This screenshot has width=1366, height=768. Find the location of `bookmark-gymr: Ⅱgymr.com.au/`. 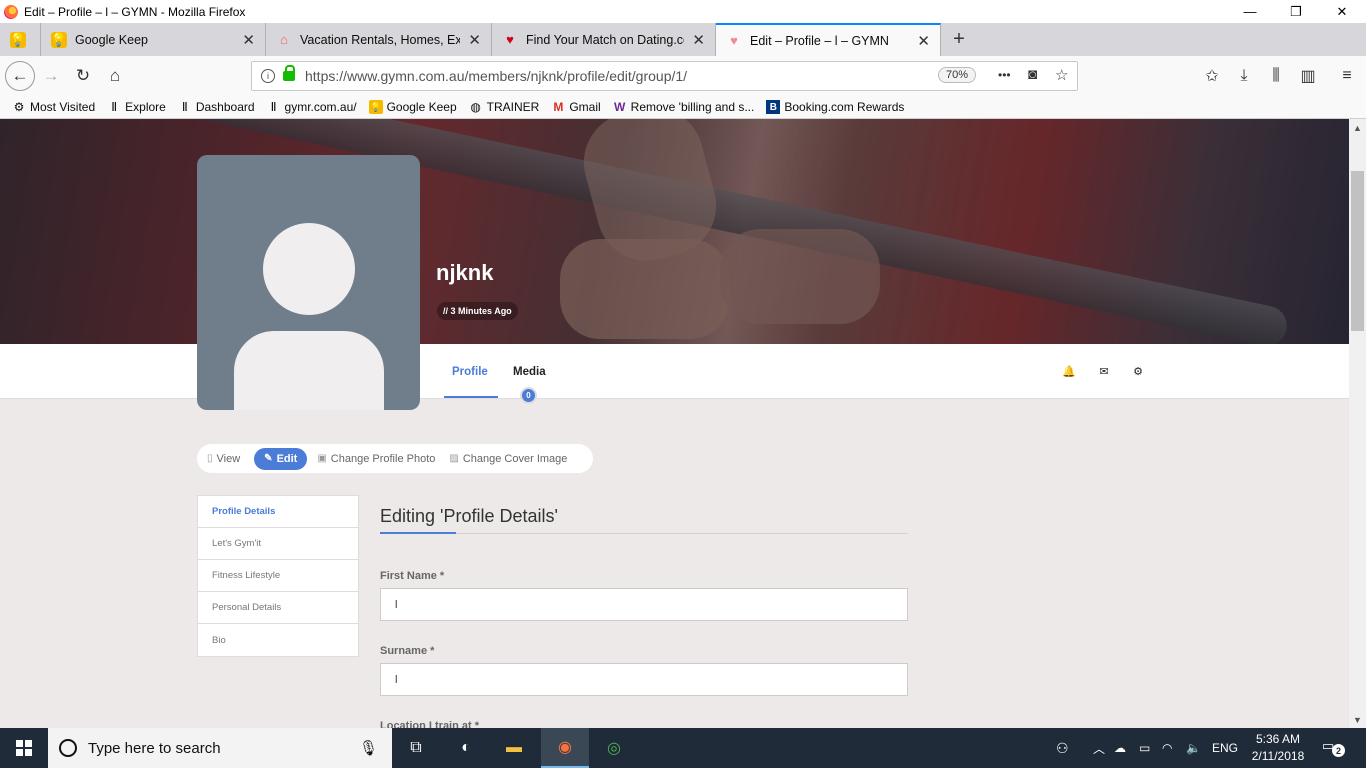

bookmark-gymr: Ⅱgymr.com.au/ is located at coordinates (312, 107).